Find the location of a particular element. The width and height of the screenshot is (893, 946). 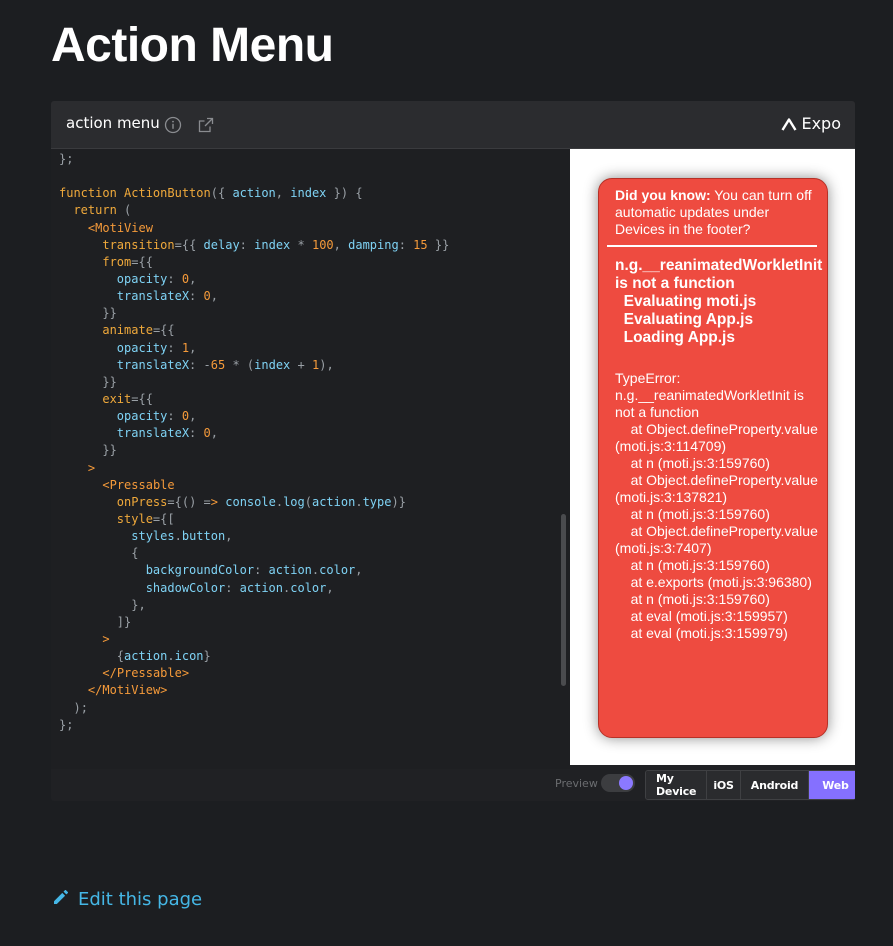

code-line: }, is located at coordinates (138, 604).